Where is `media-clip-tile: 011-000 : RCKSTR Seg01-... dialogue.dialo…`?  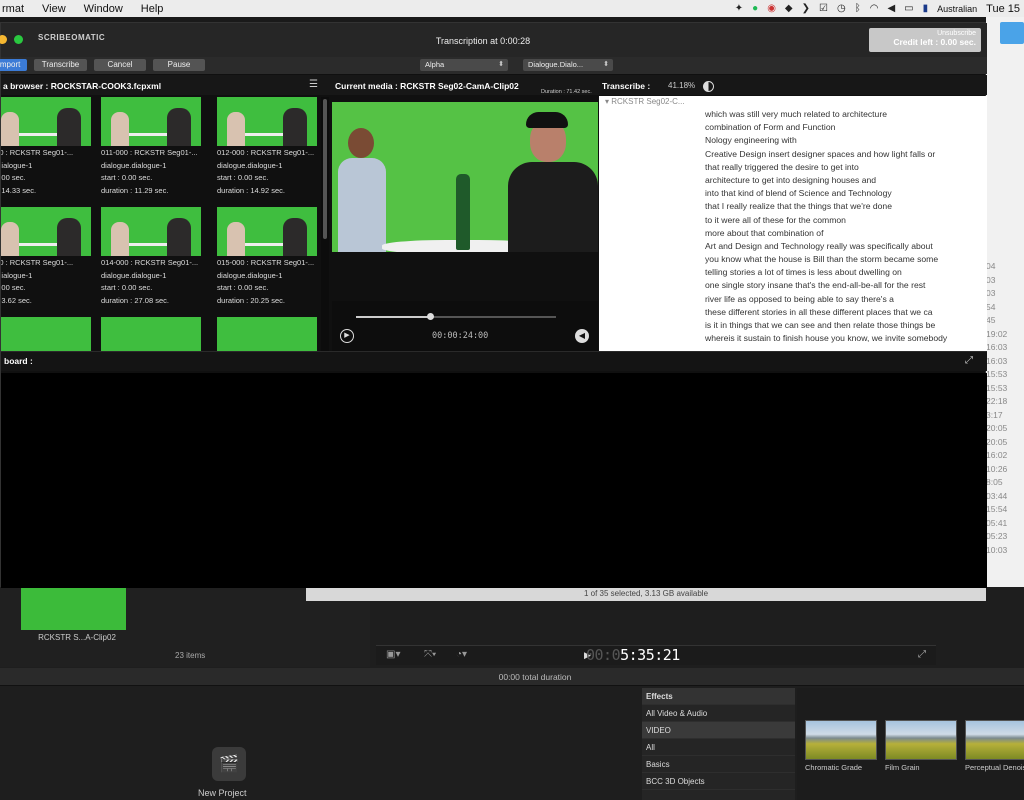 media-clip-tile: 011-000 : RCKSTR Seg01-... dialogue.dialo… is located at coordinates (156, 147).